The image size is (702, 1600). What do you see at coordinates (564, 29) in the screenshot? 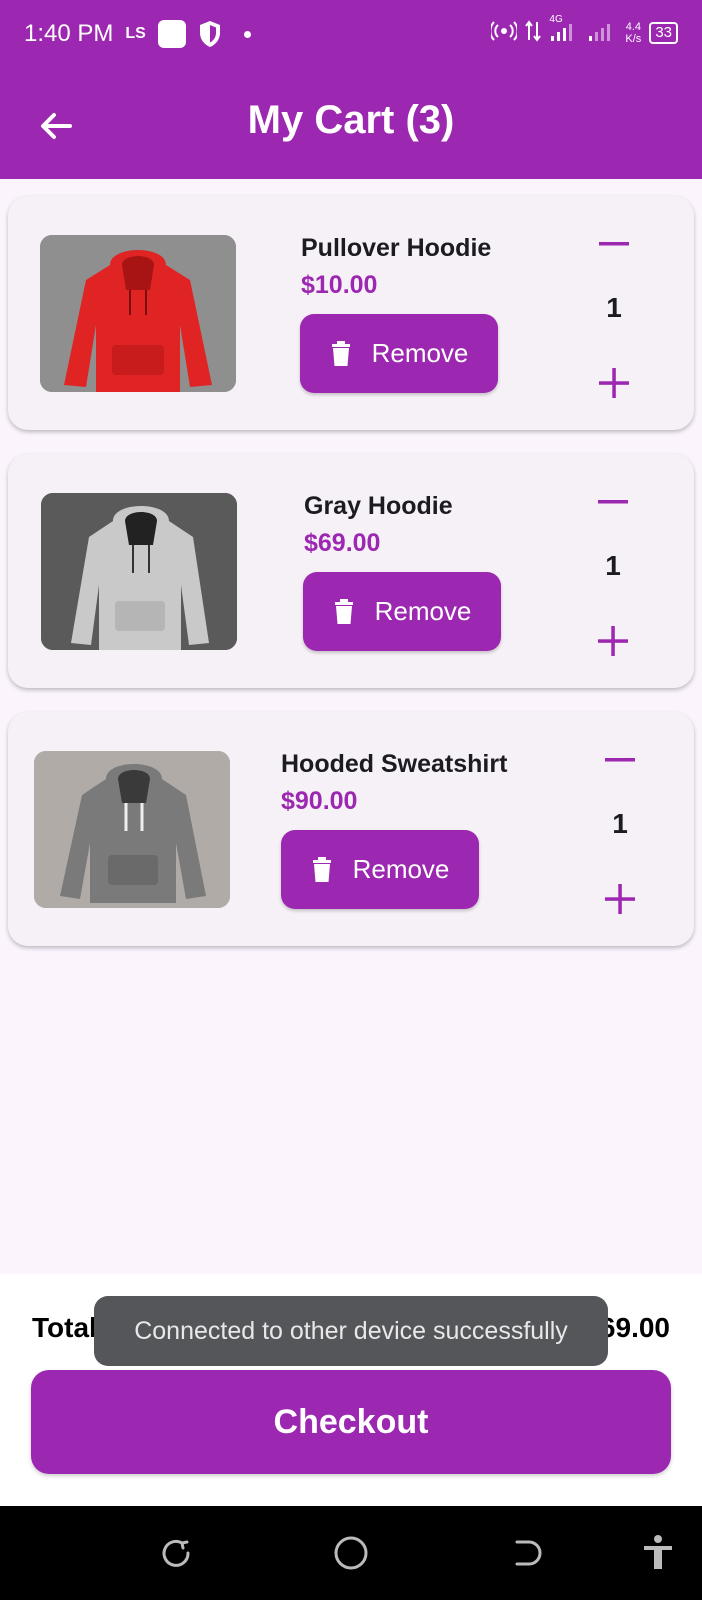
I see `signal-icon-sim1: 4G` at bounding box center [564, 29].